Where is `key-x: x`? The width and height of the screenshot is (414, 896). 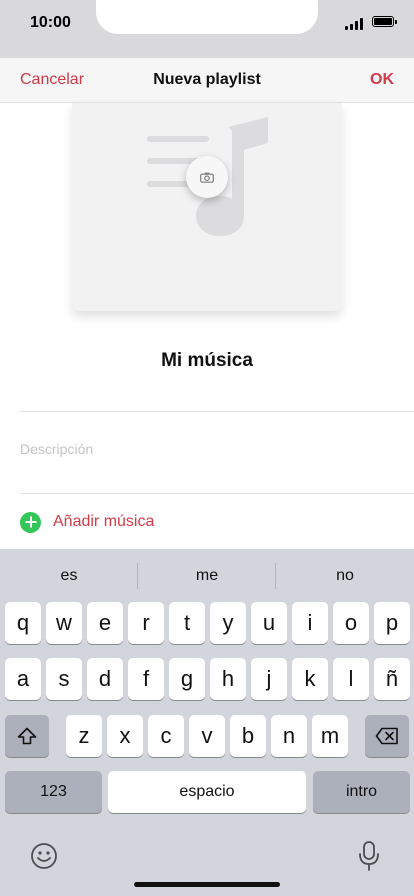
key-x: x is located at coordinates (125, 736).